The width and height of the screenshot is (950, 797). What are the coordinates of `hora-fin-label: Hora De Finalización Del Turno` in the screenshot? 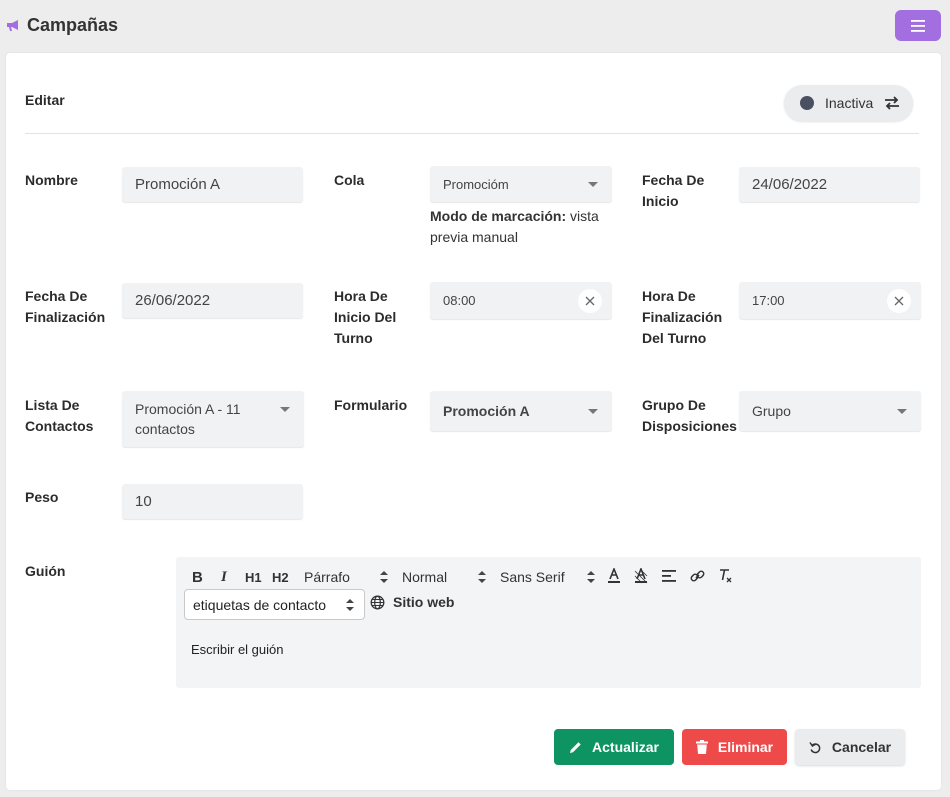 It's located at (682, 317).